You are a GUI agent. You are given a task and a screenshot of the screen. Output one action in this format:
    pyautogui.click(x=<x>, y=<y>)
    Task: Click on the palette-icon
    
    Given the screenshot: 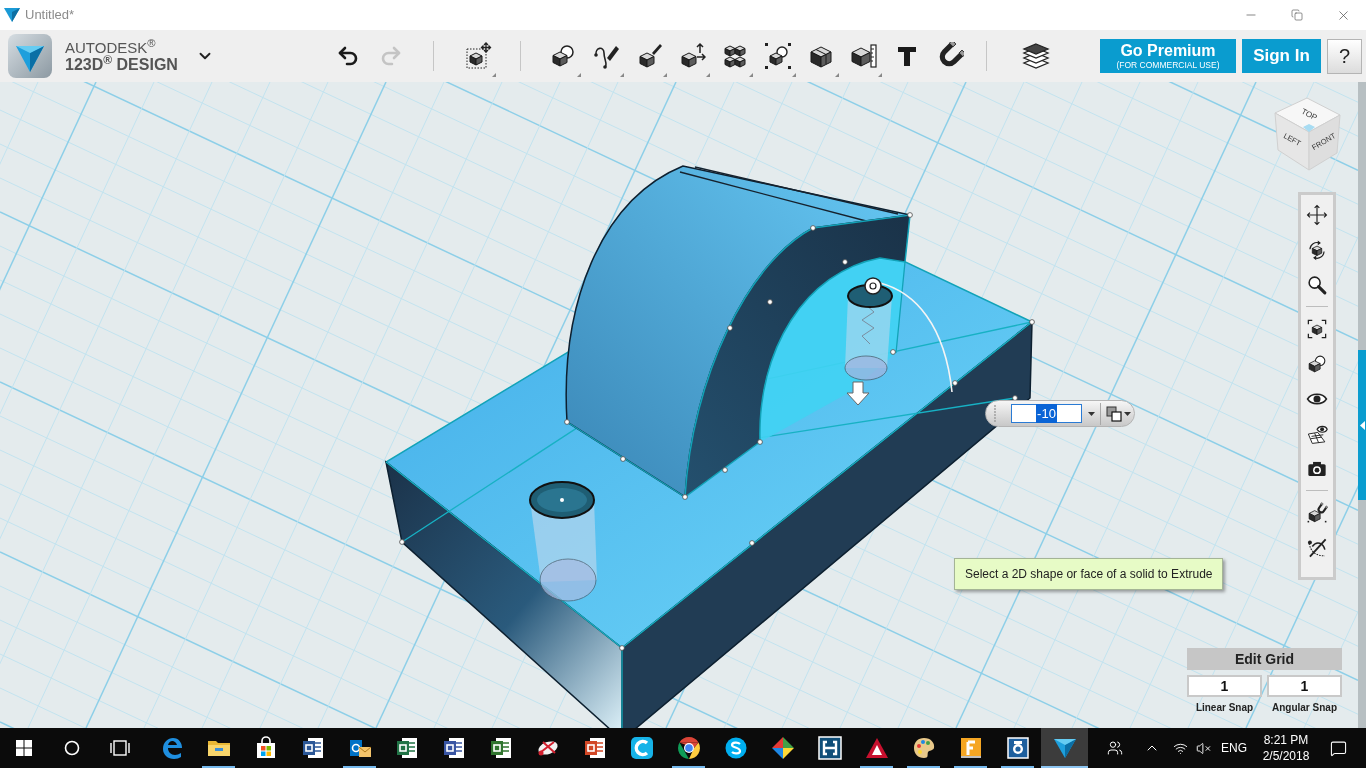 What is the action you would take?
    pyautogui.click(x=923, y=748)
    